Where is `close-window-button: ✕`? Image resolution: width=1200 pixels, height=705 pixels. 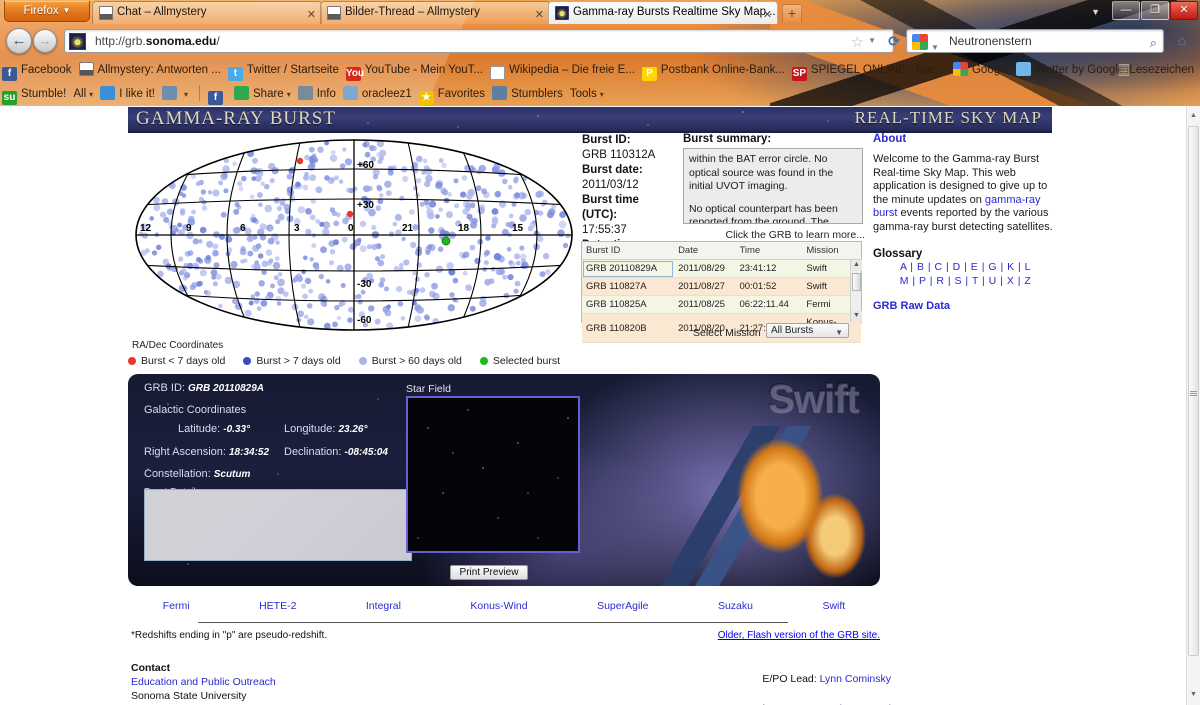
close-window-button: ✕ is located at coordinates (1184, 10).